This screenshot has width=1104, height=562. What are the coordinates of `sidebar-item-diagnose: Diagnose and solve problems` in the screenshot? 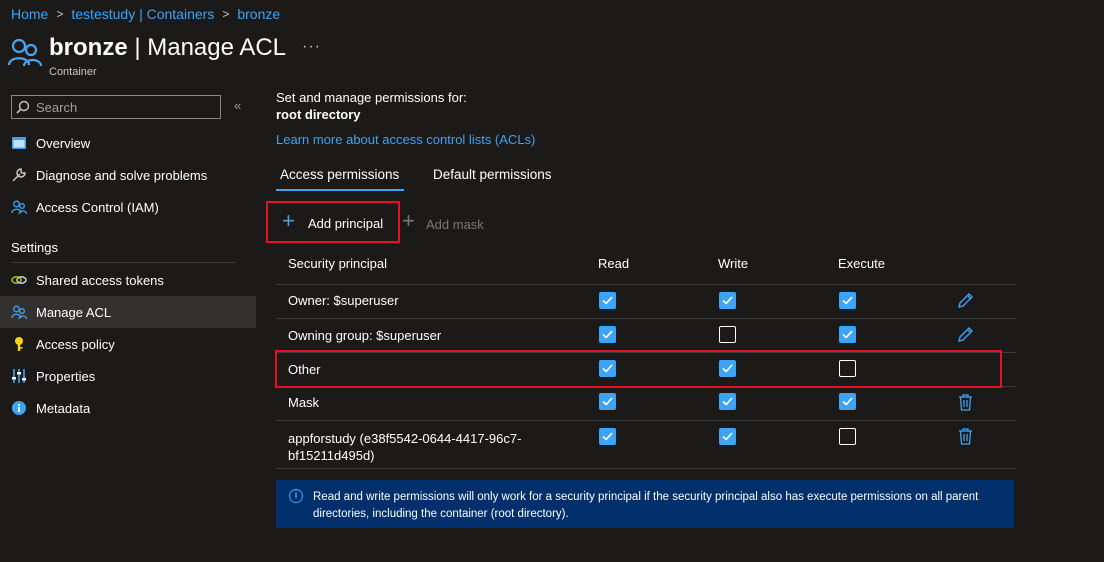 It's located at (128, 175).